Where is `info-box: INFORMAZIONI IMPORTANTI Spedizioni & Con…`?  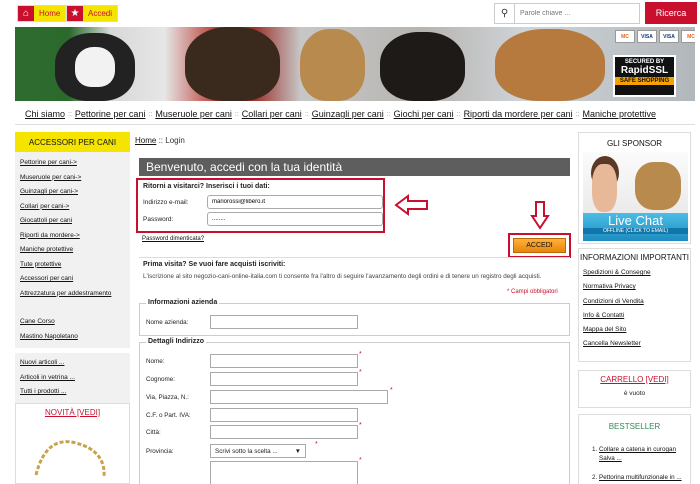 info-box: INFORMAZIONI IMPORTANTI Spedizioni & Con… is located at coordinates (634, 305).